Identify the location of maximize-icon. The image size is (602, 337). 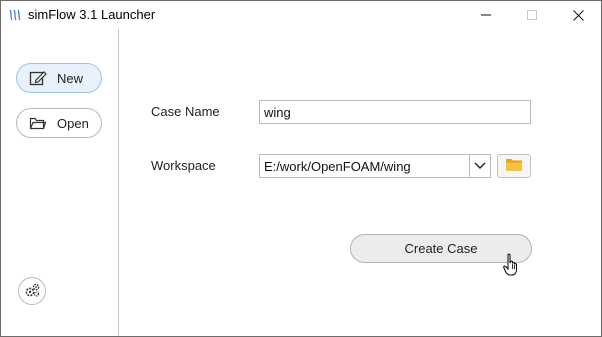
(532, 15).